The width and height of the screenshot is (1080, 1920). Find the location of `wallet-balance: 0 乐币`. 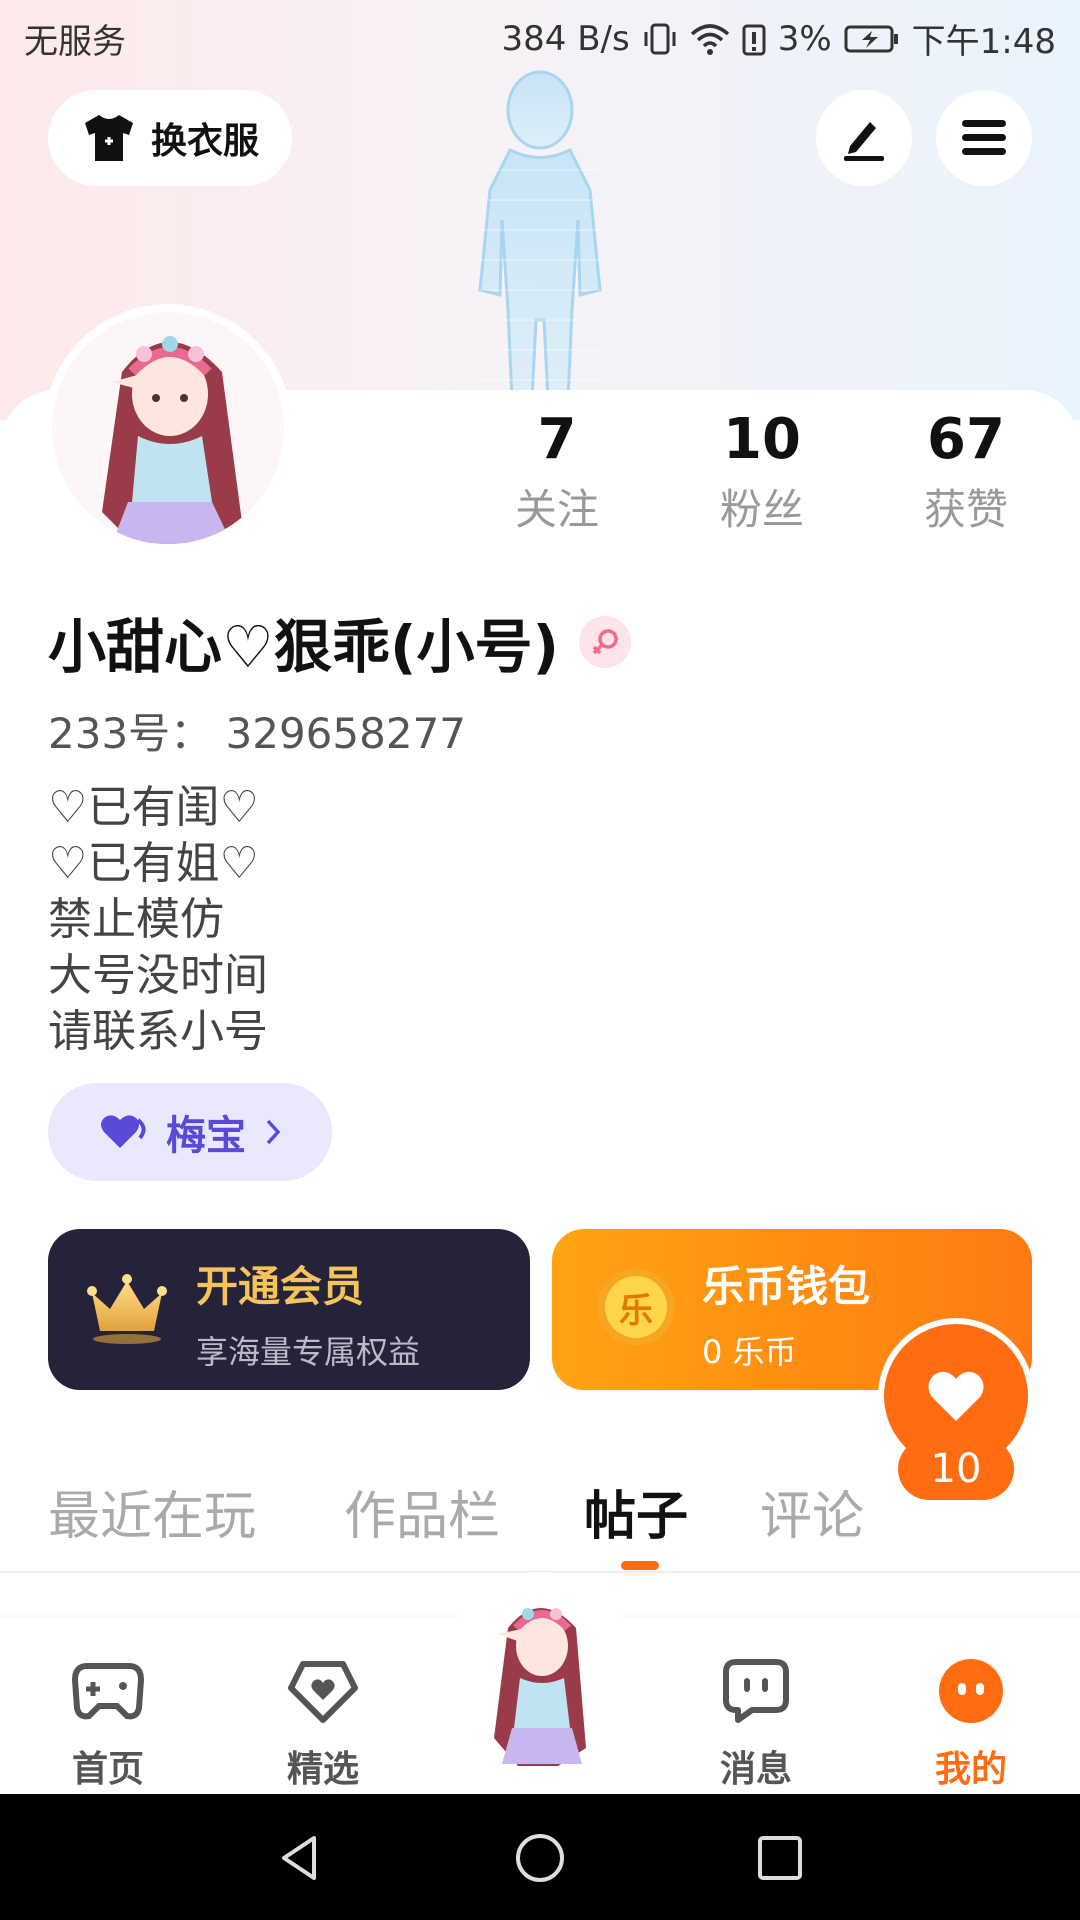

wallet-balance: 0 乐币 is located at coordinates (749, 1352).